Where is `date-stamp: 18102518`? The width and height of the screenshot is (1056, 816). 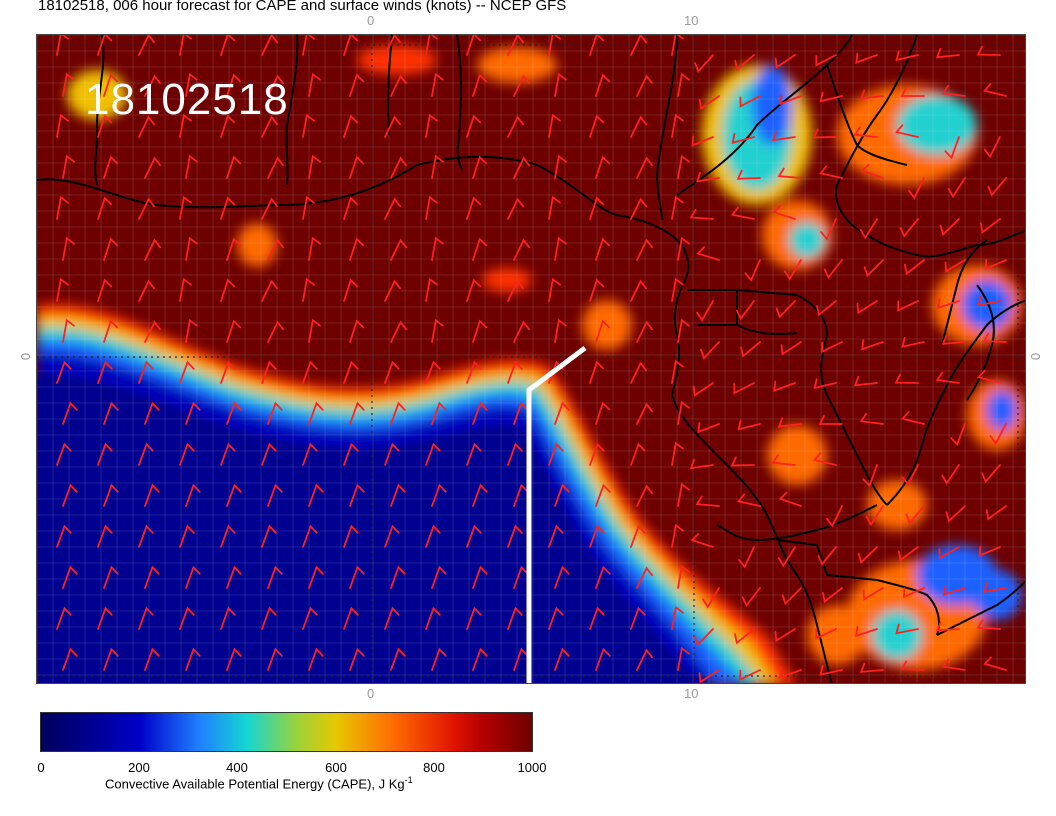
date-stamp: 18102518 is located at coordinates (187, 99).